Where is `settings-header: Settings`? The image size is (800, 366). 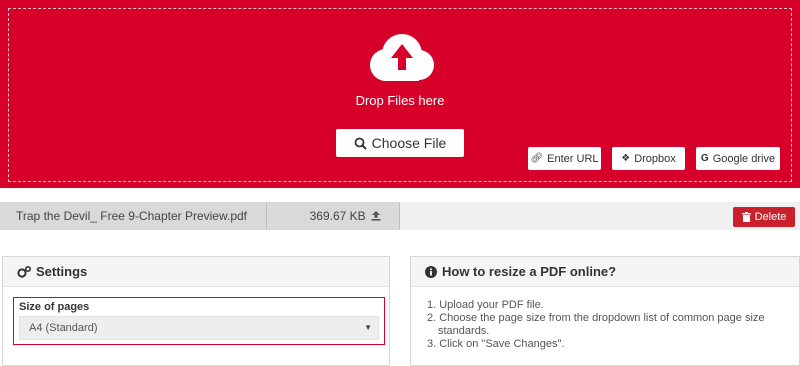 settings-header: Settings is located at coordinates (196, 272).